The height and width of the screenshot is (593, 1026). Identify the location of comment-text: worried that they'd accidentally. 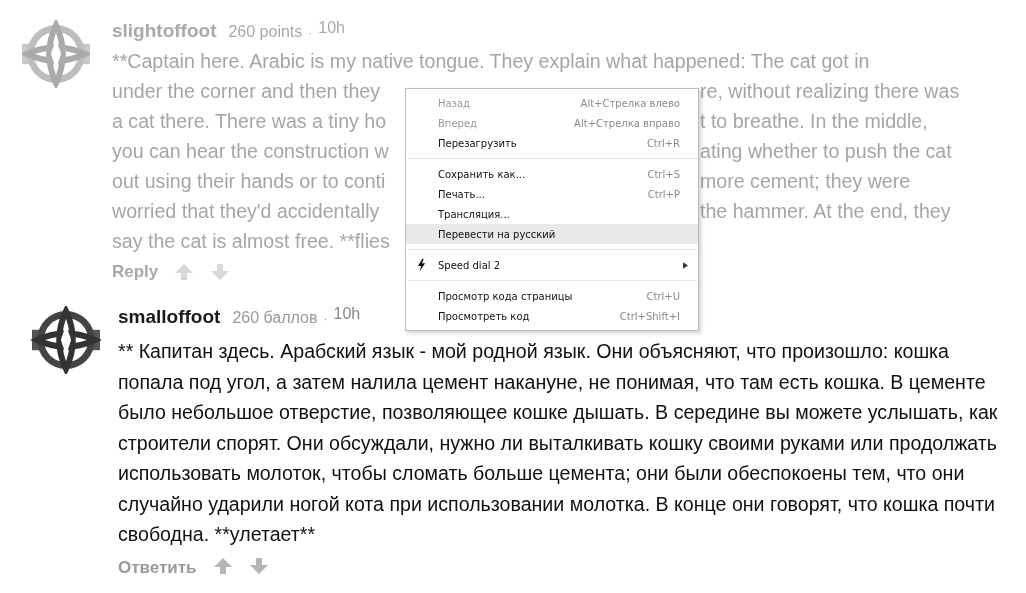
(246, 211).